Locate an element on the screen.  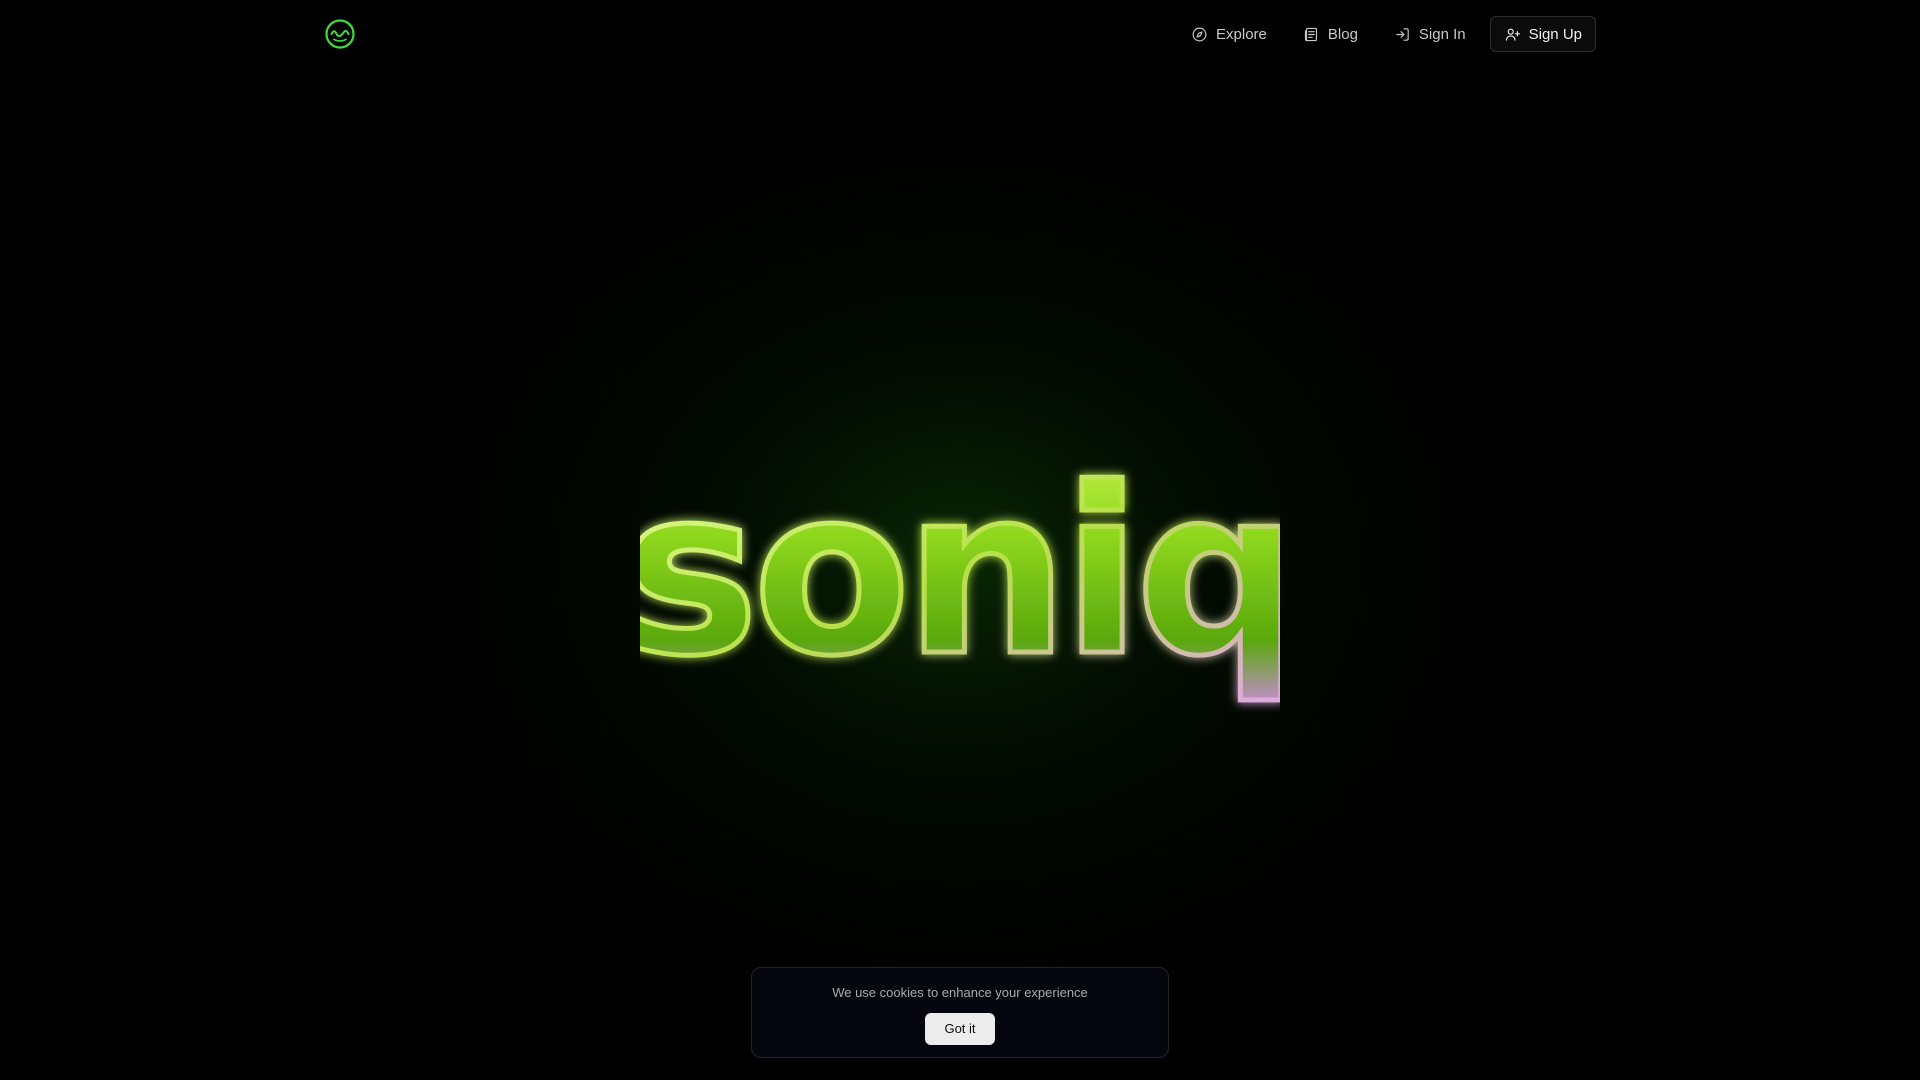
compass-icon is located at coordinates (1199, 34).